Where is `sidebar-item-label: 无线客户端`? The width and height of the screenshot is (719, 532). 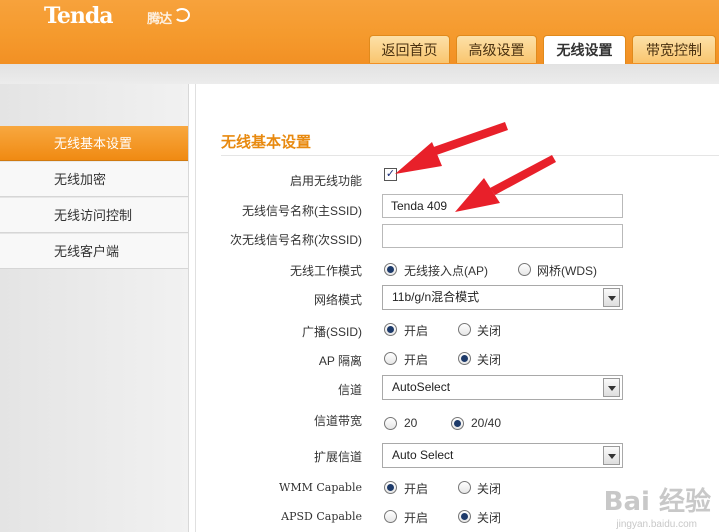
sidebar-item-label: 无线客户端 is located at coordinates (87, 251).